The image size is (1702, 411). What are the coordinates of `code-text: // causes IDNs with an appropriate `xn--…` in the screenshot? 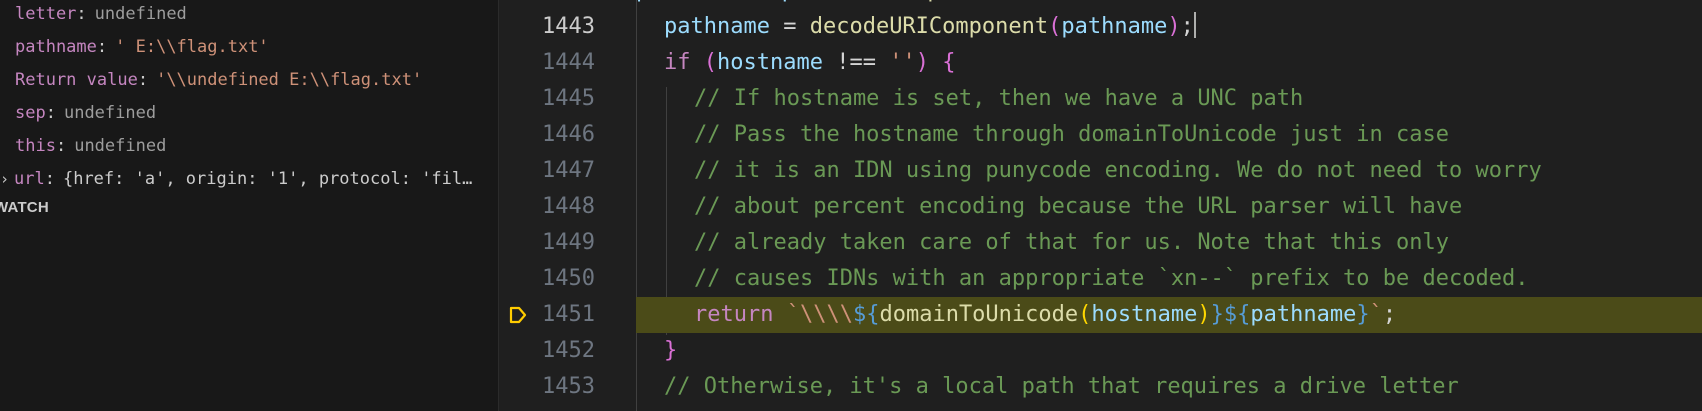 It's located at (1169, 279).